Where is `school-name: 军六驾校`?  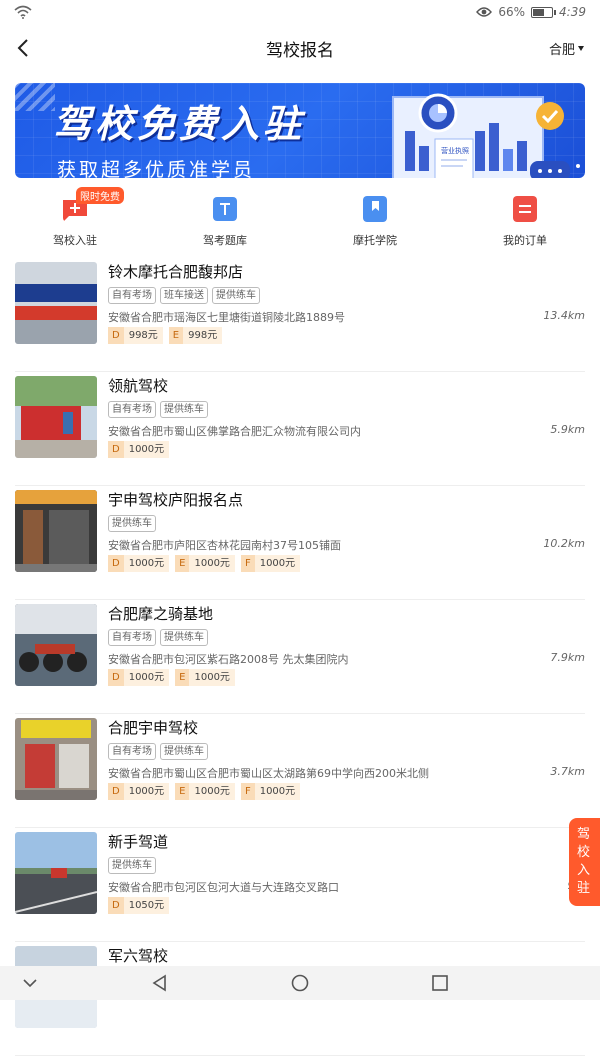
school-name: 军六驾校 is located at coordinates (138, 956).